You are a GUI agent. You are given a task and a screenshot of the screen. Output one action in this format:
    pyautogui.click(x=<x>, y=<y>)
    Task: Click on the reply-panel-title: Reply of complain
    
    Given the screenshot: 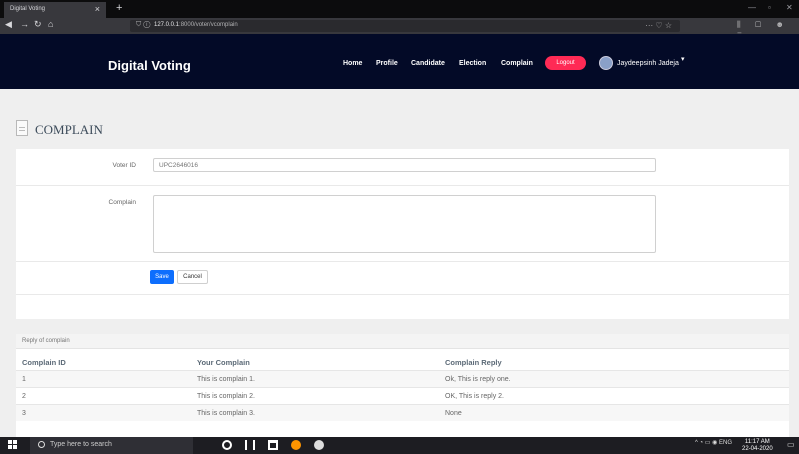 What is the action you would take?
    pyautogui.click(x=402, y=341)
    